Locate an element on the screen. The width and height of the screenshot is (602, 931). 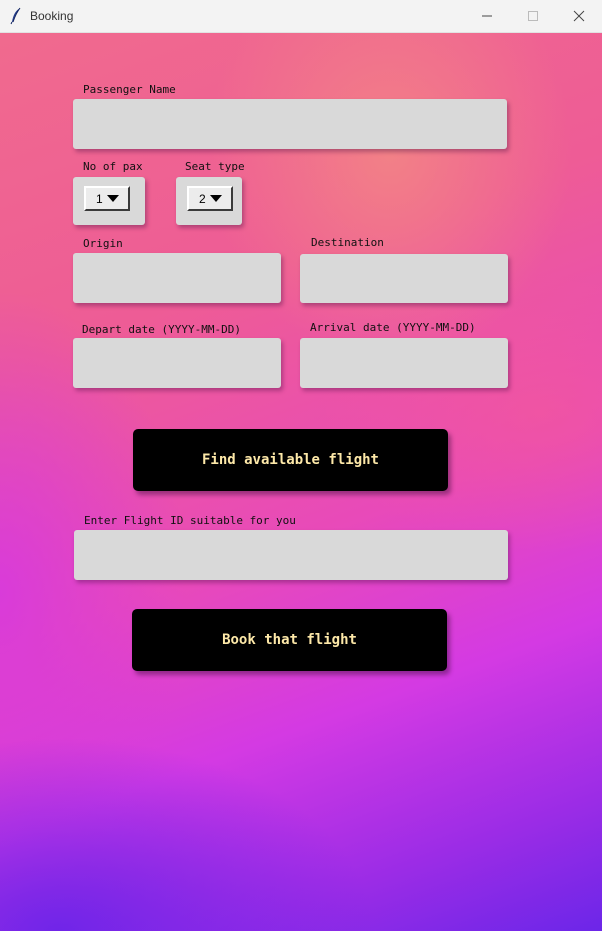
pax-label: No of pax is located at coordinates (113, 166).